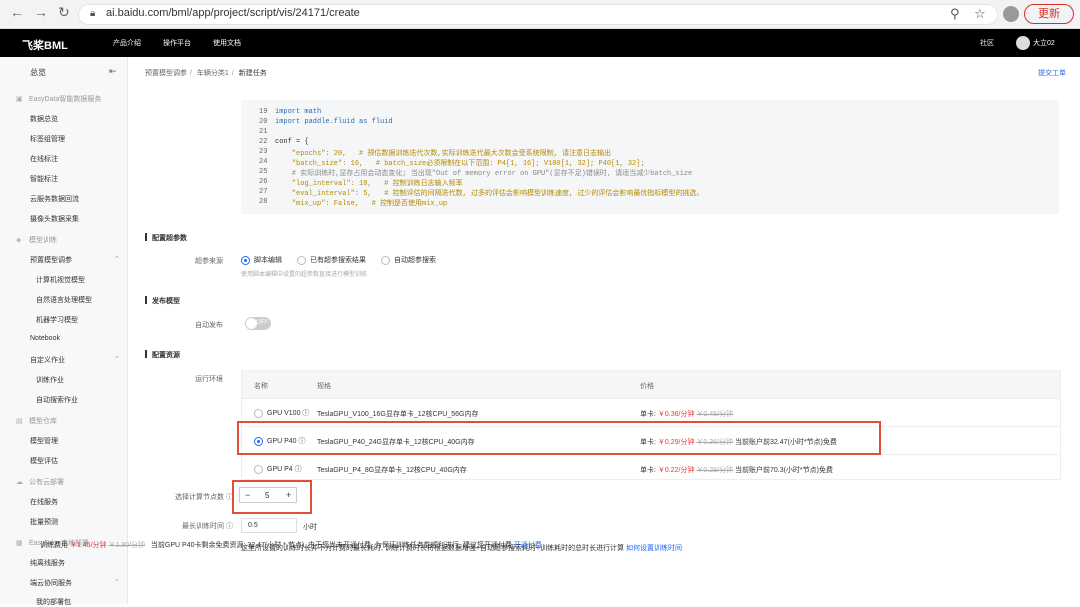 This screenshot has width=1080, height=607. Describe the element at coordinates (60, 280) in the screenshot. I see `sidebar-item-cv-model: 计算机视觉模型` at that location.